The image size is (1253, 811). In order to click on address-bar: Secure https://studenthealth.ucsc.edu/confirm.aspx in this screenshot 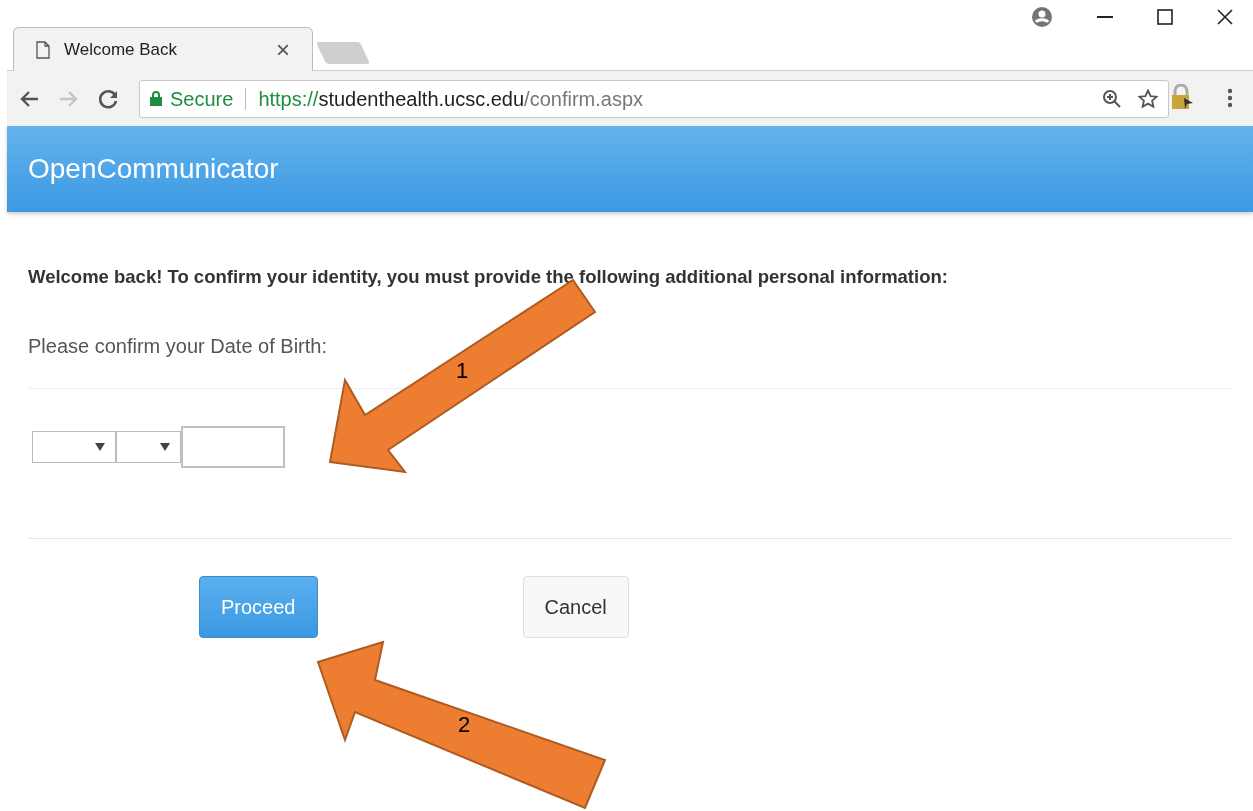, I will do `click(654, 98)`.